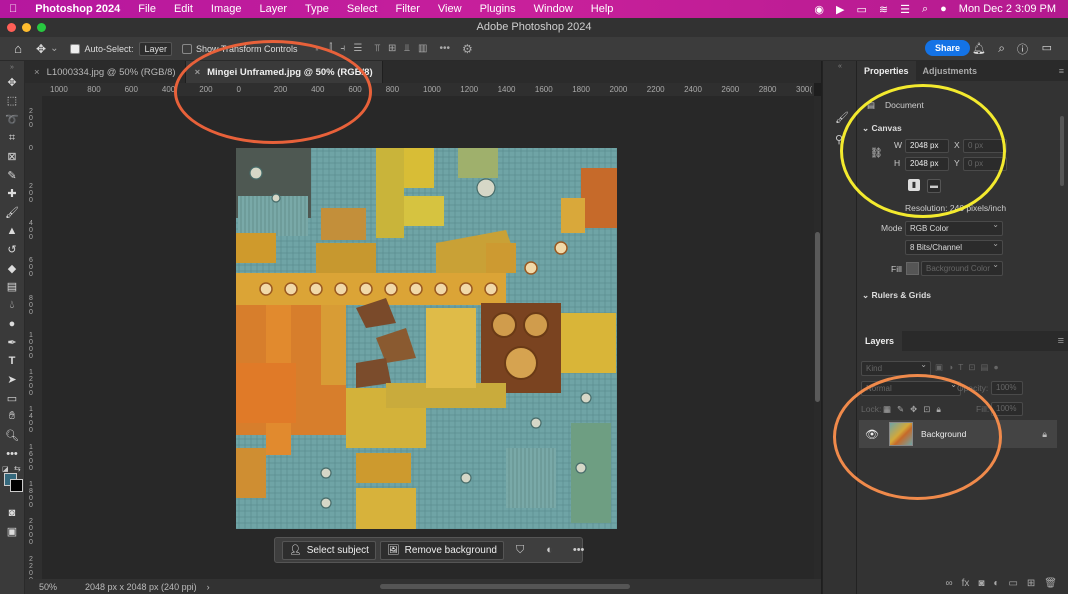 The height and width of the screenshot is (594, 1068). Describe the element at coordinates (905, 9) in the screenshot. I see `control-center-icon: ☰` at that location.